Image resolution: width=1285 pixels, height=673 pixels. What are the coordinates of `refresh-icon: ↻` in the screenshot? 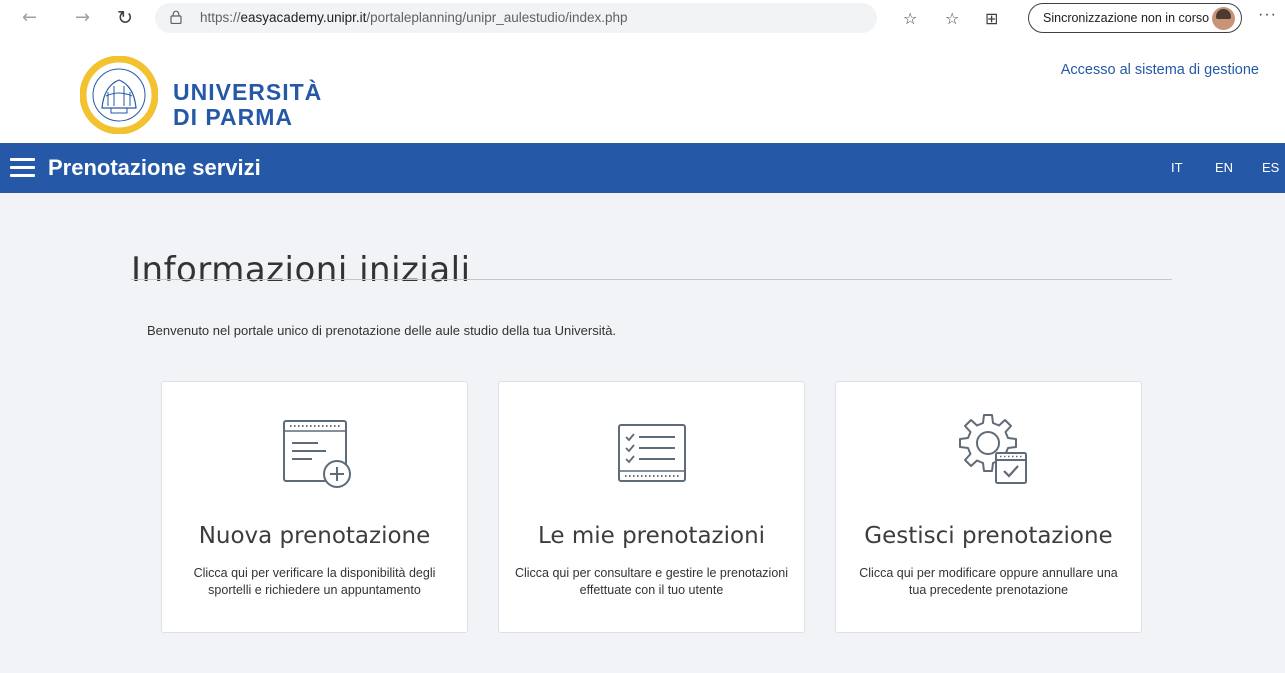 It's located at (125, 18).